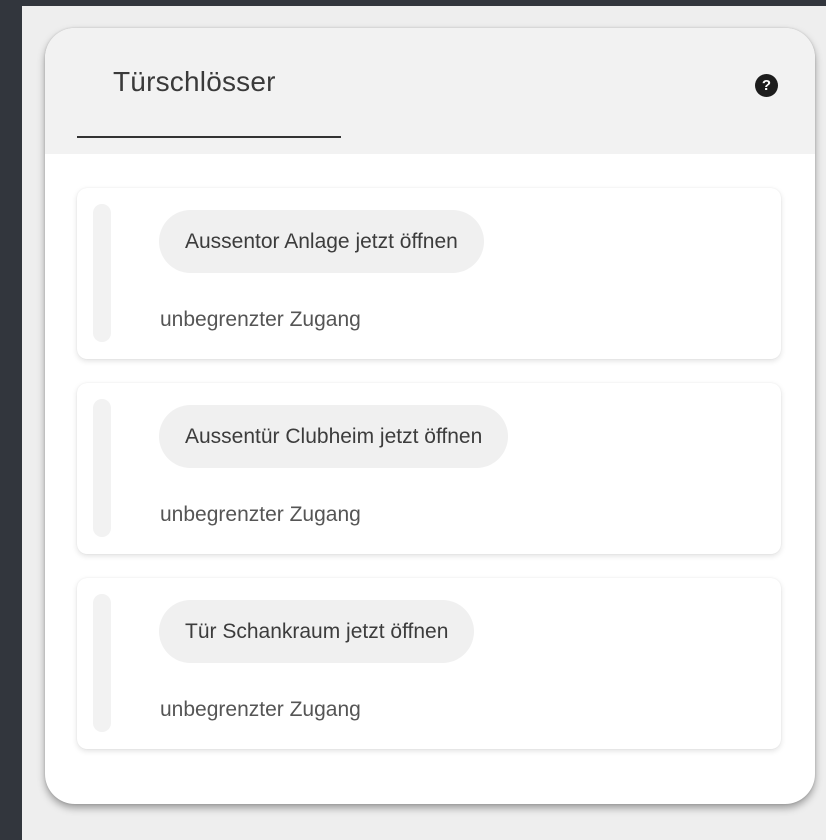  I want to click on app-frame-left, so click(11, 420).